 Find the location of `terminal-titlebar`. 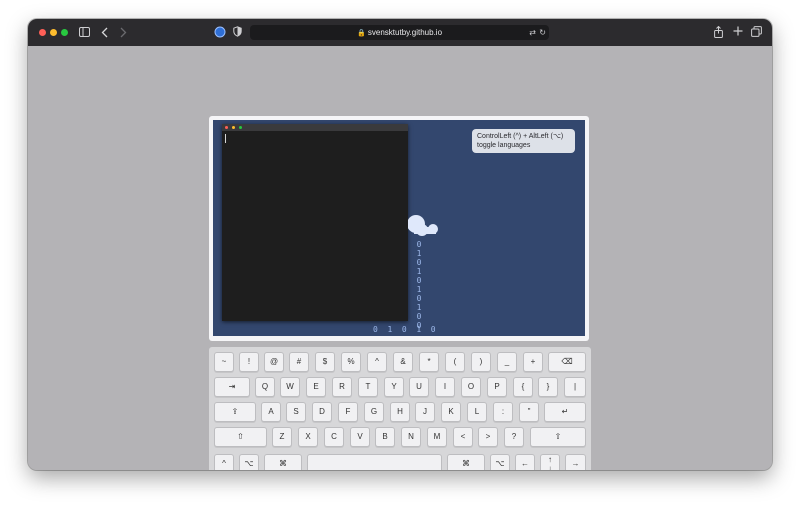

terminal-titlebar is located at coordinates (315, 127).